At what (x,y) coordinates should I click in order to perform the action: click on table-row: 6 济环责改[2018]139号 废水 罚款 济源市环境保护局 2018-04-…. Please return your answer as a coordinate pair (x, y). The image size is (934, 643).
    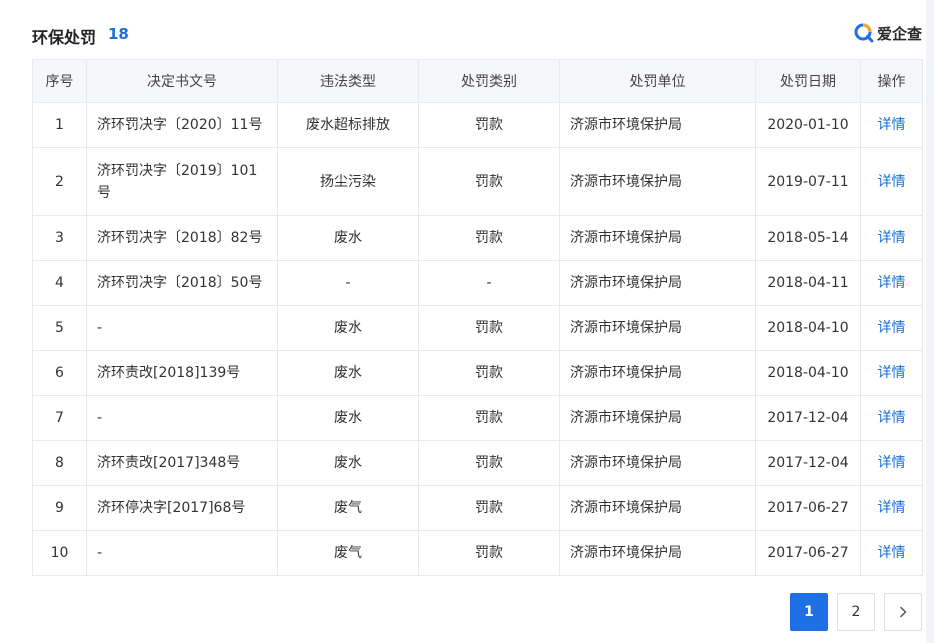
    Looking at the image, I should click on (477, 373).